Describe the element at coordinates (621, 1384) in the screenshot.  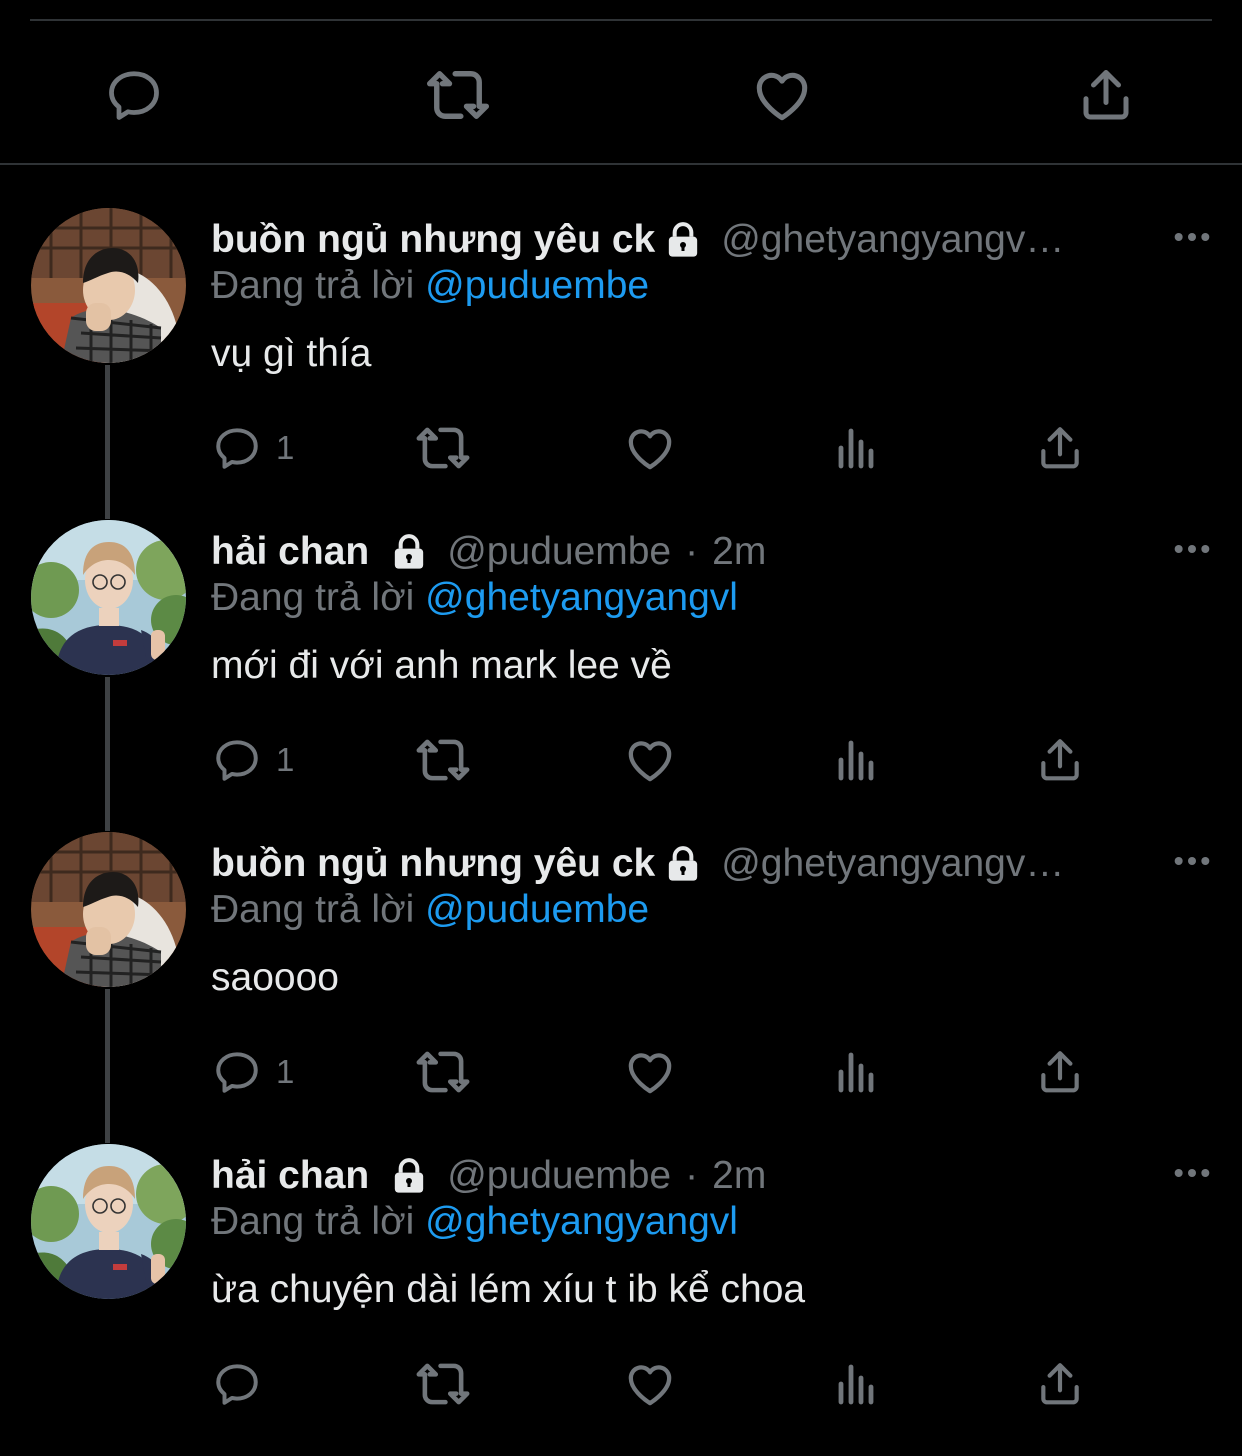
I see `tweet-actions` at that location.